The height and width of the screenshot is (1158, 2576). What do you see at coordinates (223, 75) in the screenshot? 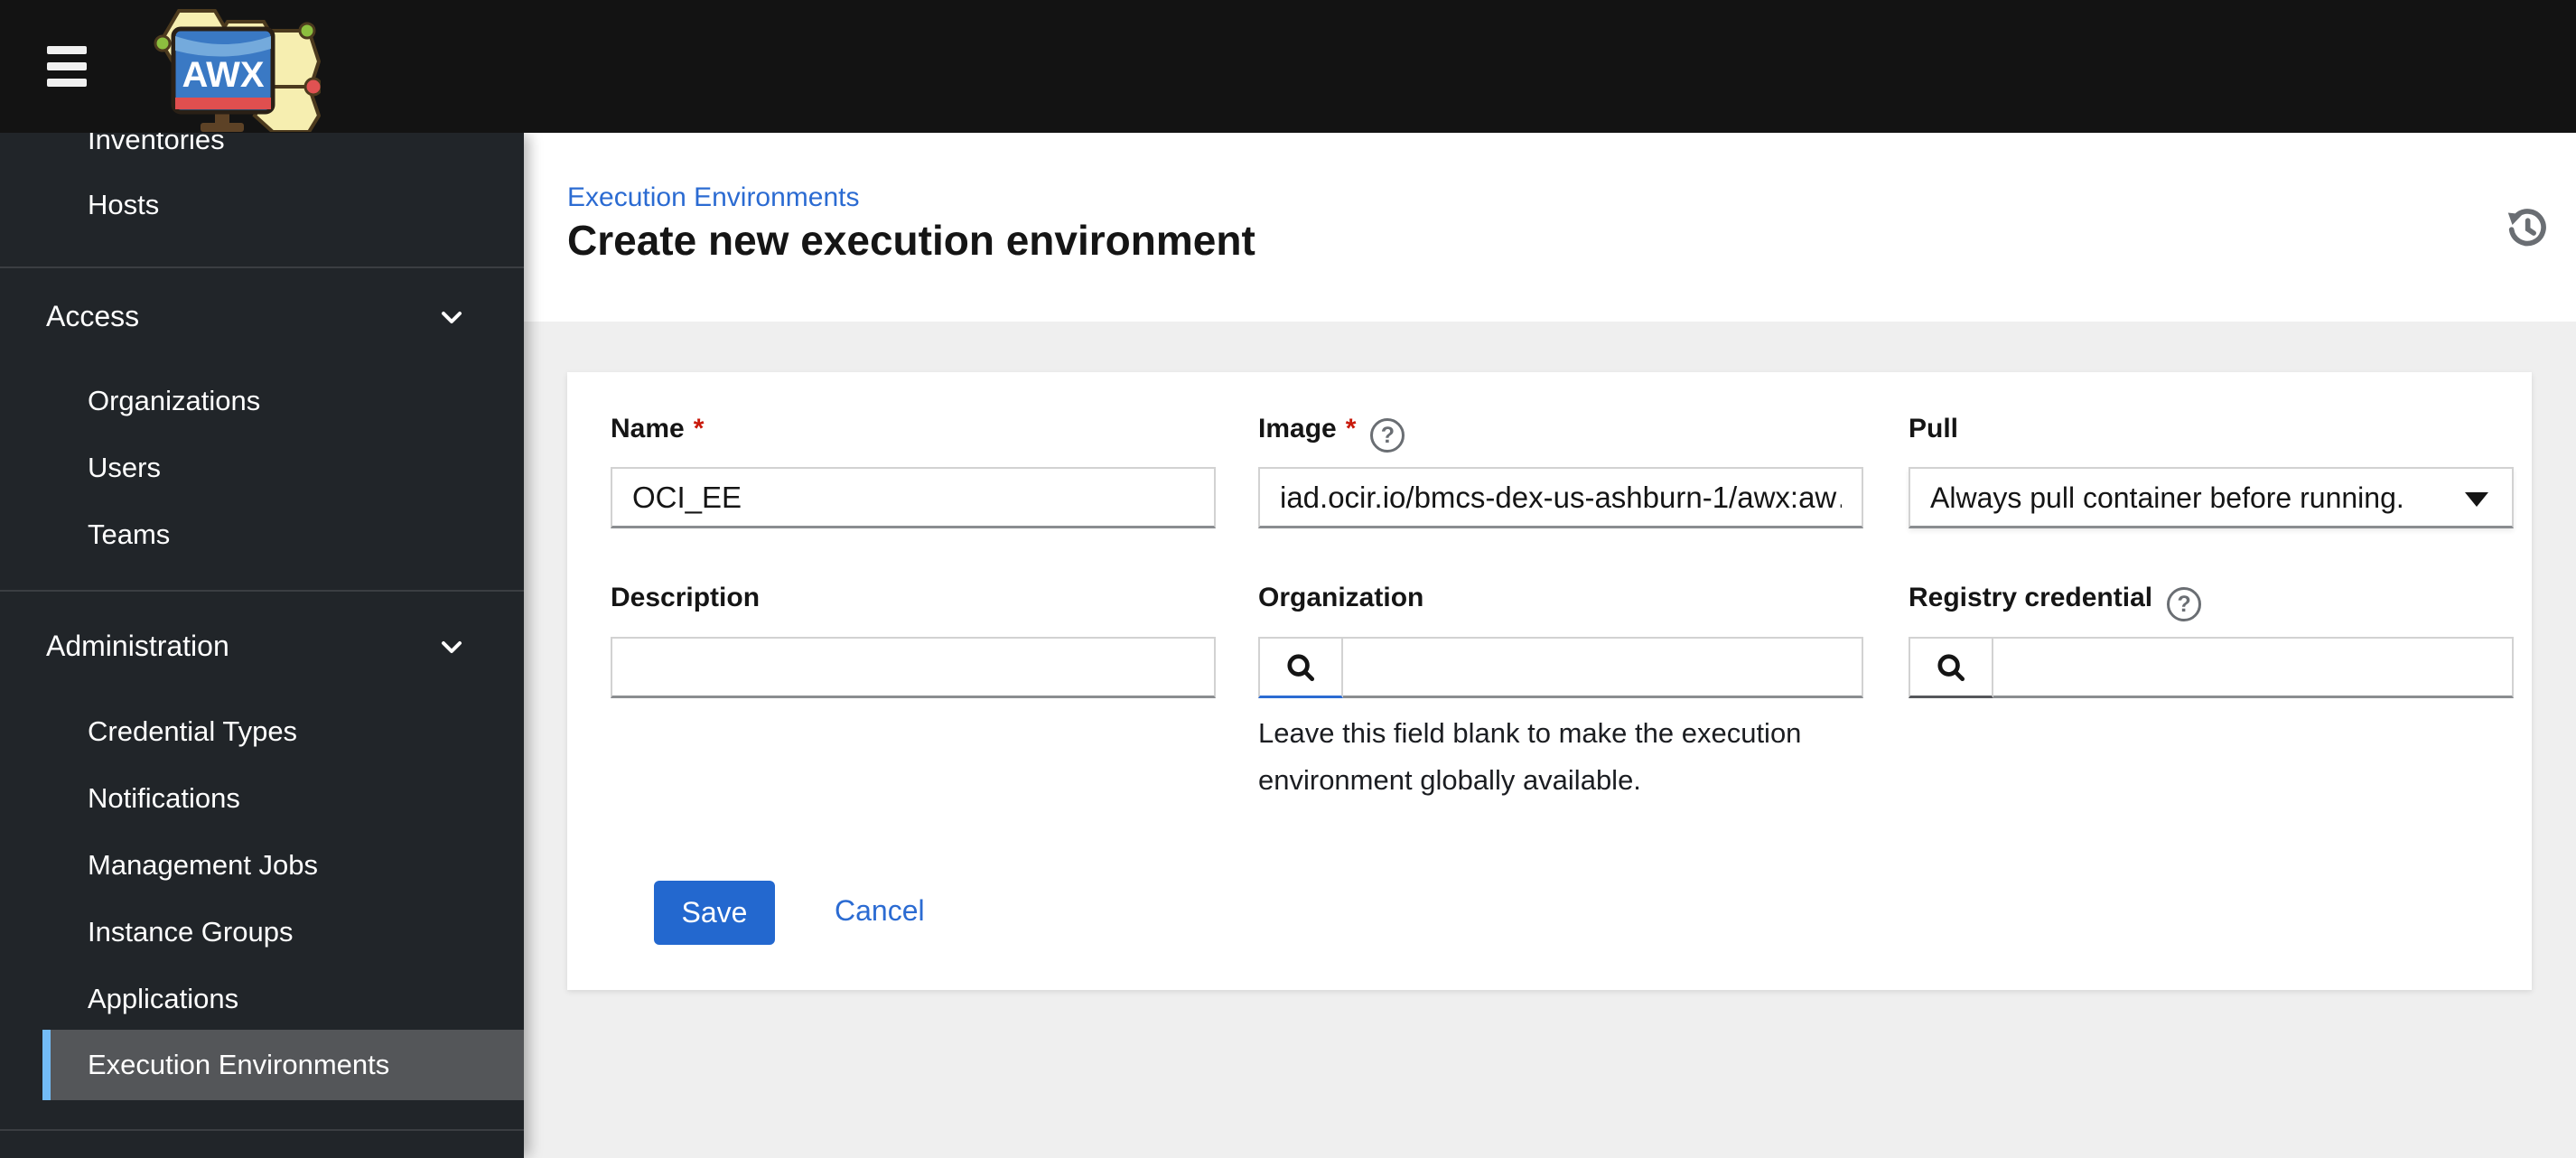
I see `svg-text: AWX` at bounding box center [223, 75].